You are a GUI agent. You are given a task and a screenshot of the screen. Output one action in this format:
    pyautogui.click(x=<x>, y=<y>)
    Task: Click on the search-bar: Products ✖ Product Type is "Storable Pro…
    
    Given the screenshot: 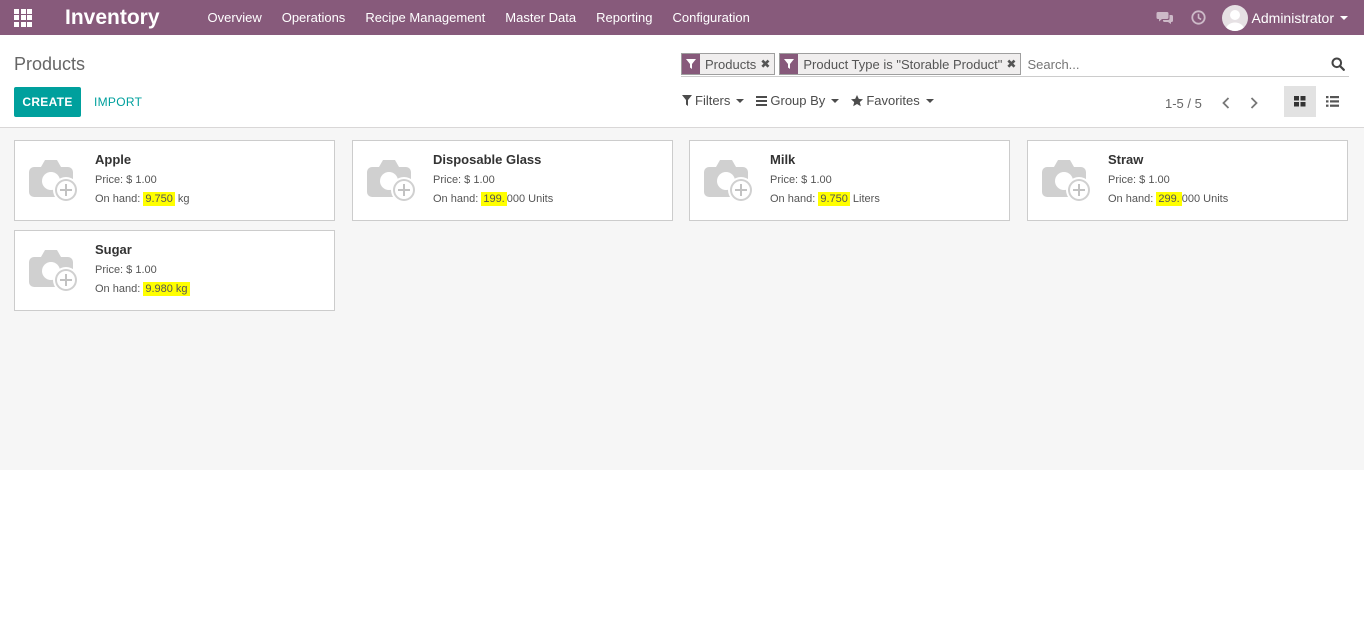 What is the action you would take?
    pyautogui.click(x=1015, y=64)
    